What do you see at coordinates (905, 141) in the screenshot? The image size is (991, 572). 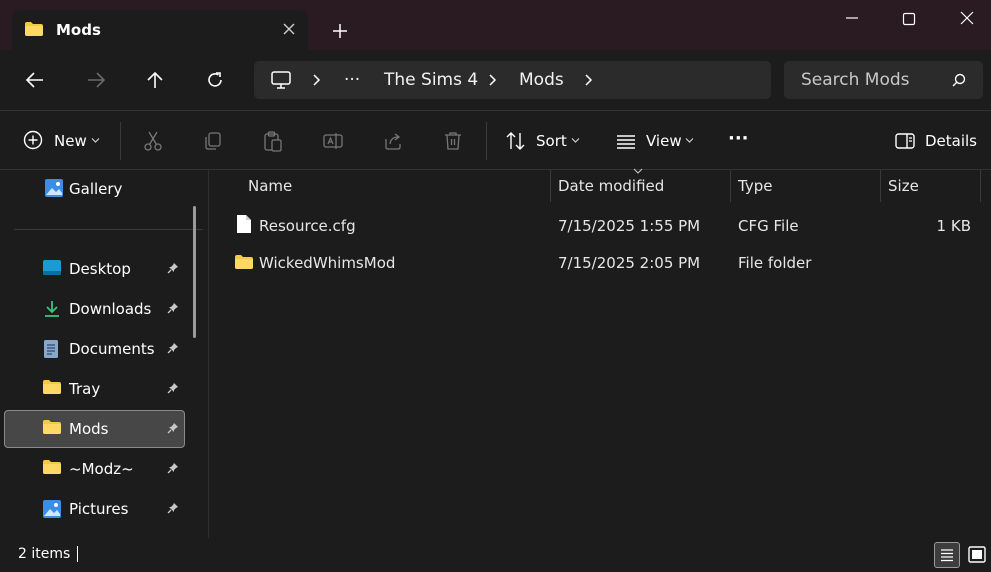 I see `details-pane-icon` at bounding box center [905, 141].